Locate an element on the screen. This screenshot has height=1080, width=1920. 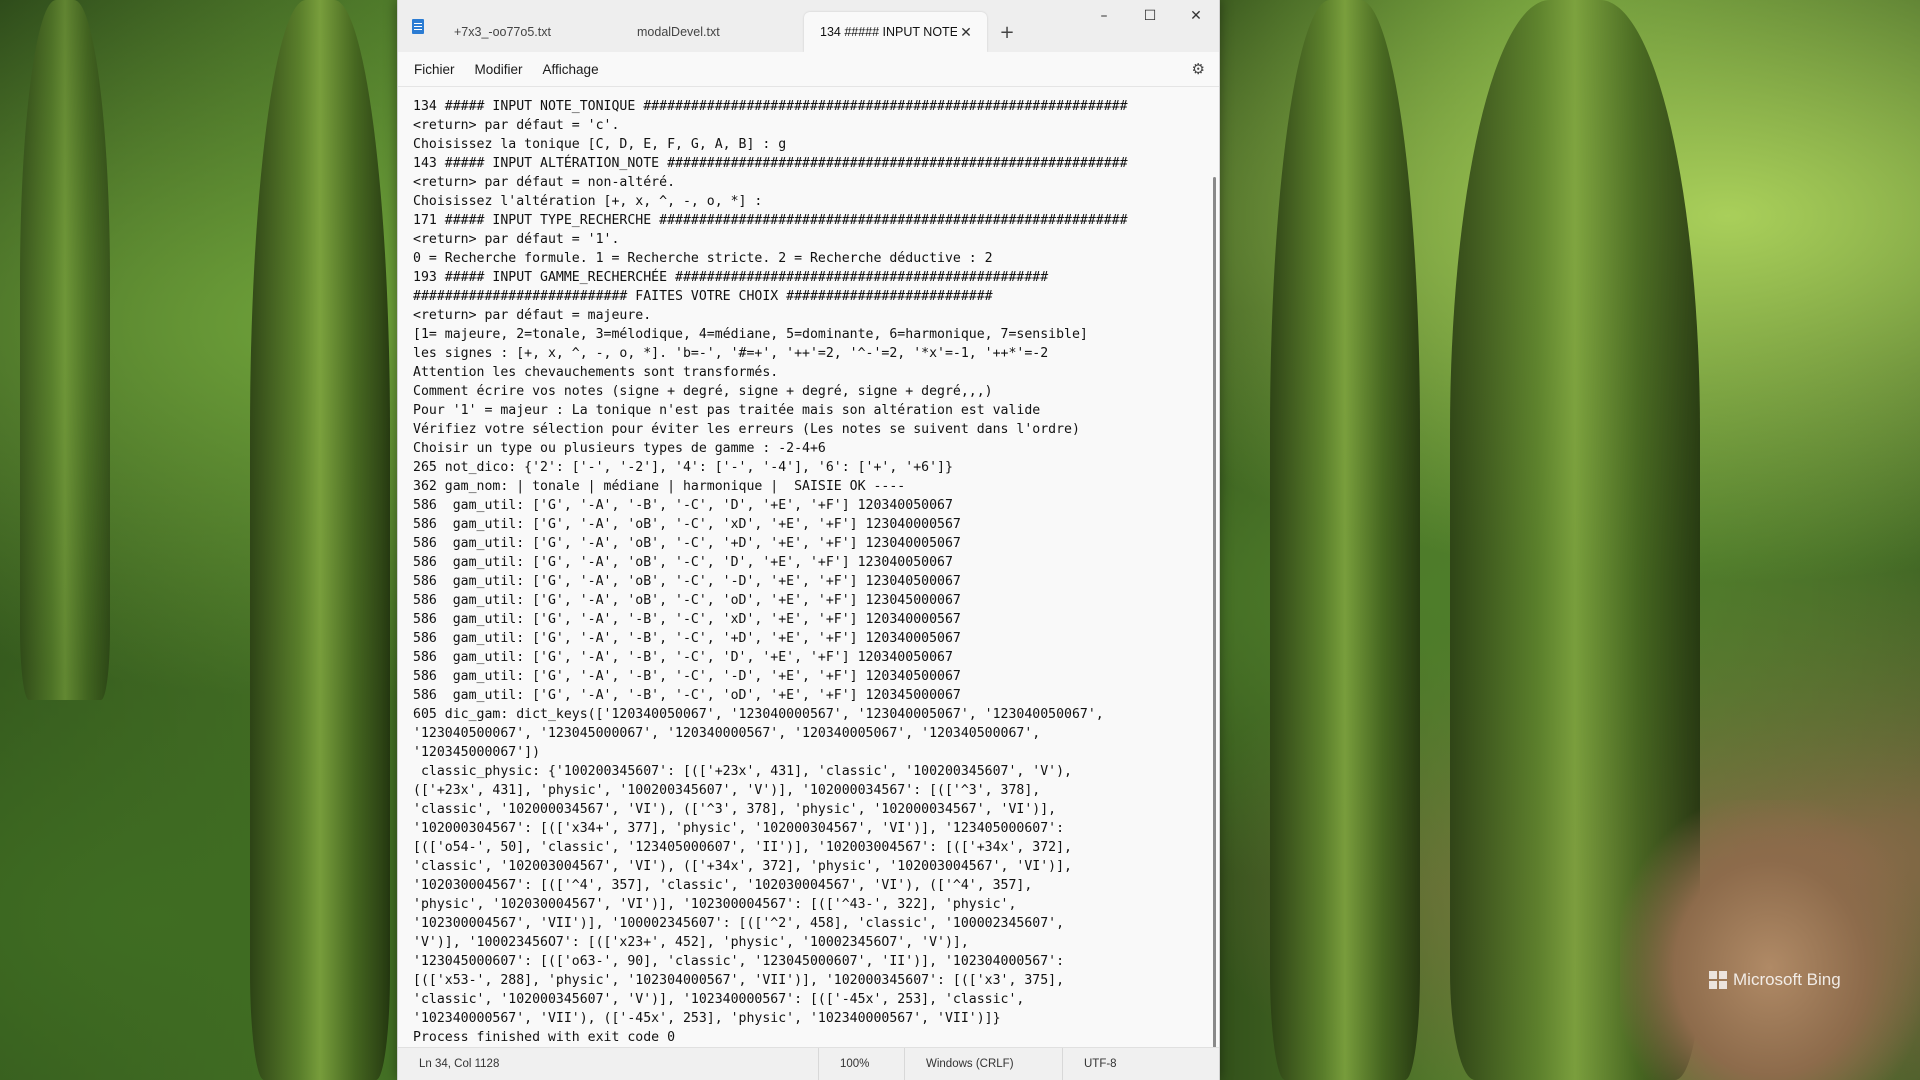
notepad-app-icon is located at coordinates (418, 26).